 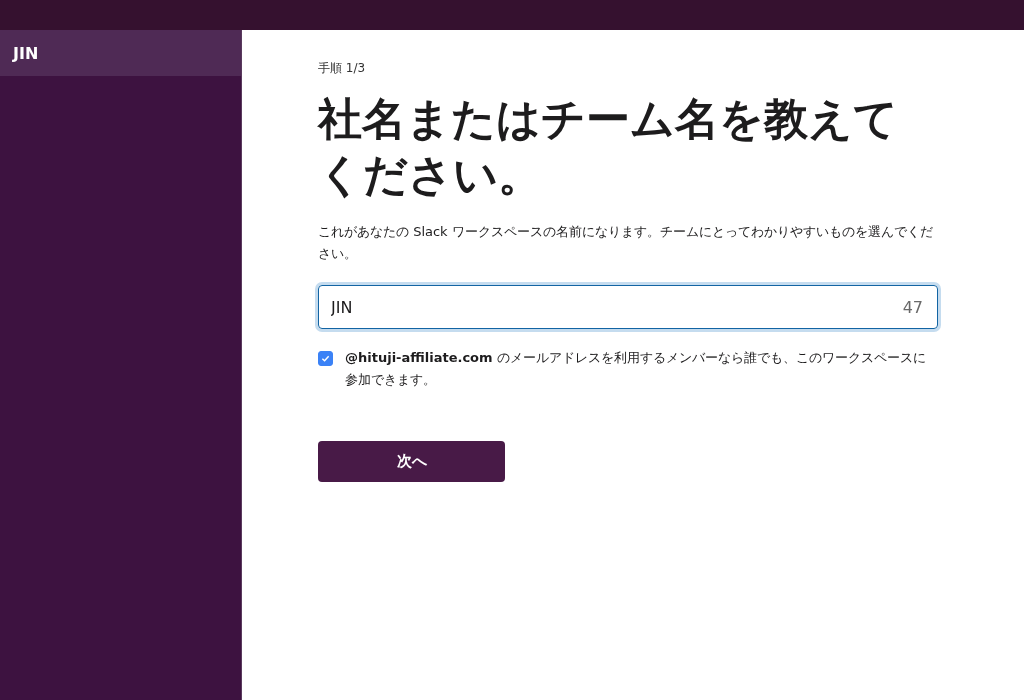 I want to click on workspace-name-field: JIN 47, so click(x=628, y=307).